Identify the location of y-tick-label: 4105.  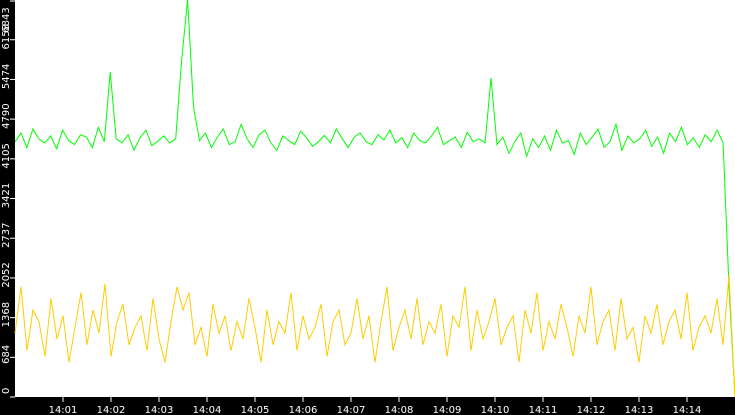
(6, 155).